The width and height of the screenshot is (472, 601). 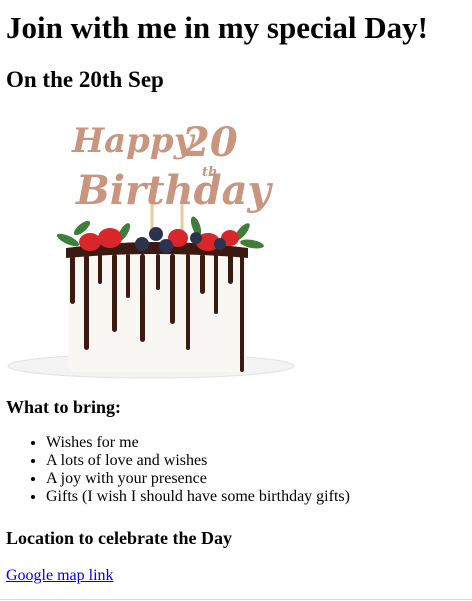 What do you see at coordinates (119, 538) in the screenshot?
I see `location-heading: Location to celebrate the Day` at bounding box center [119, 538].